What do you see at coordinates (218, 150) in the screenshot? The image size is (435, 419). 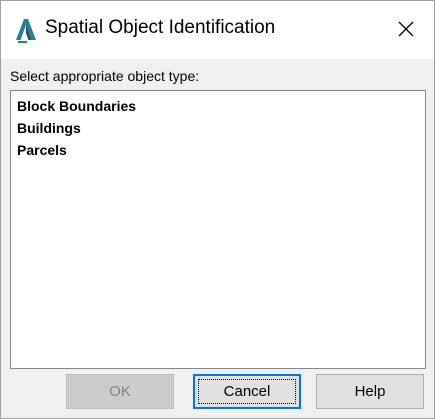 I see `list-item-parcels: Parcels` at bounding box center [218, 150].